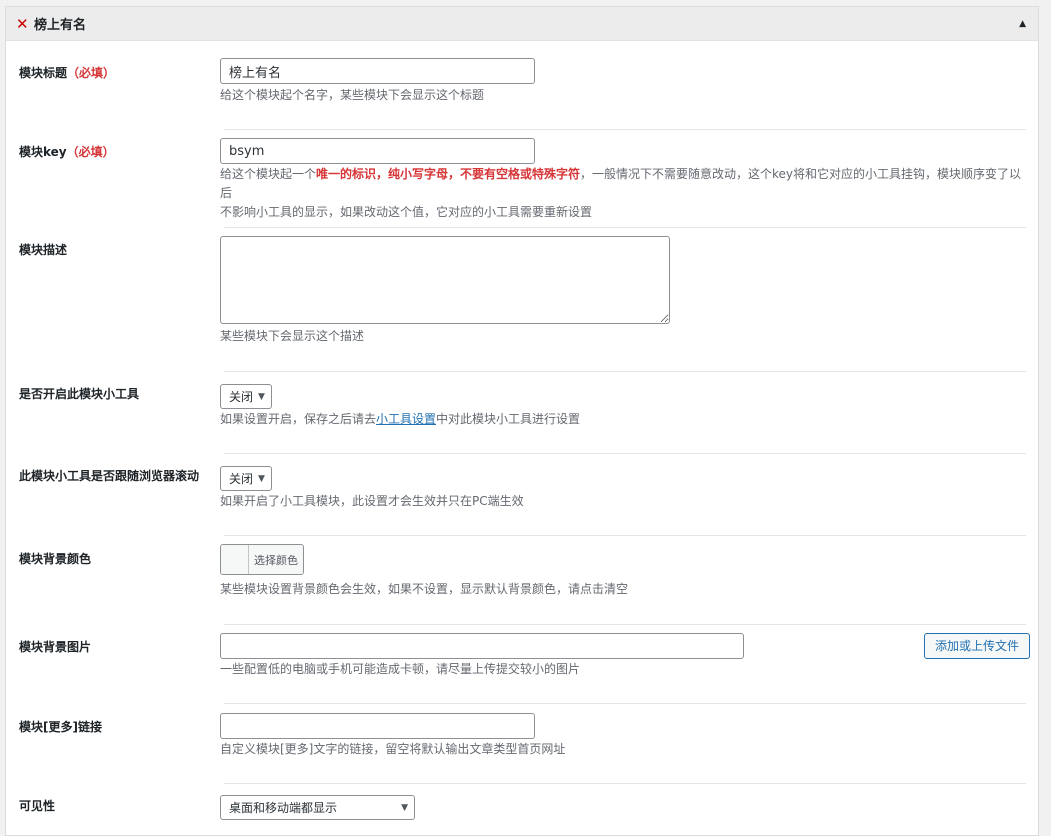 The height and width of the screenshot is (836, 1051). What do you see at coordinates (522, 24) in the screenshot?
I see `panel-header: ✕ 榜上有名 ▲` at bounding box center [522, 24].